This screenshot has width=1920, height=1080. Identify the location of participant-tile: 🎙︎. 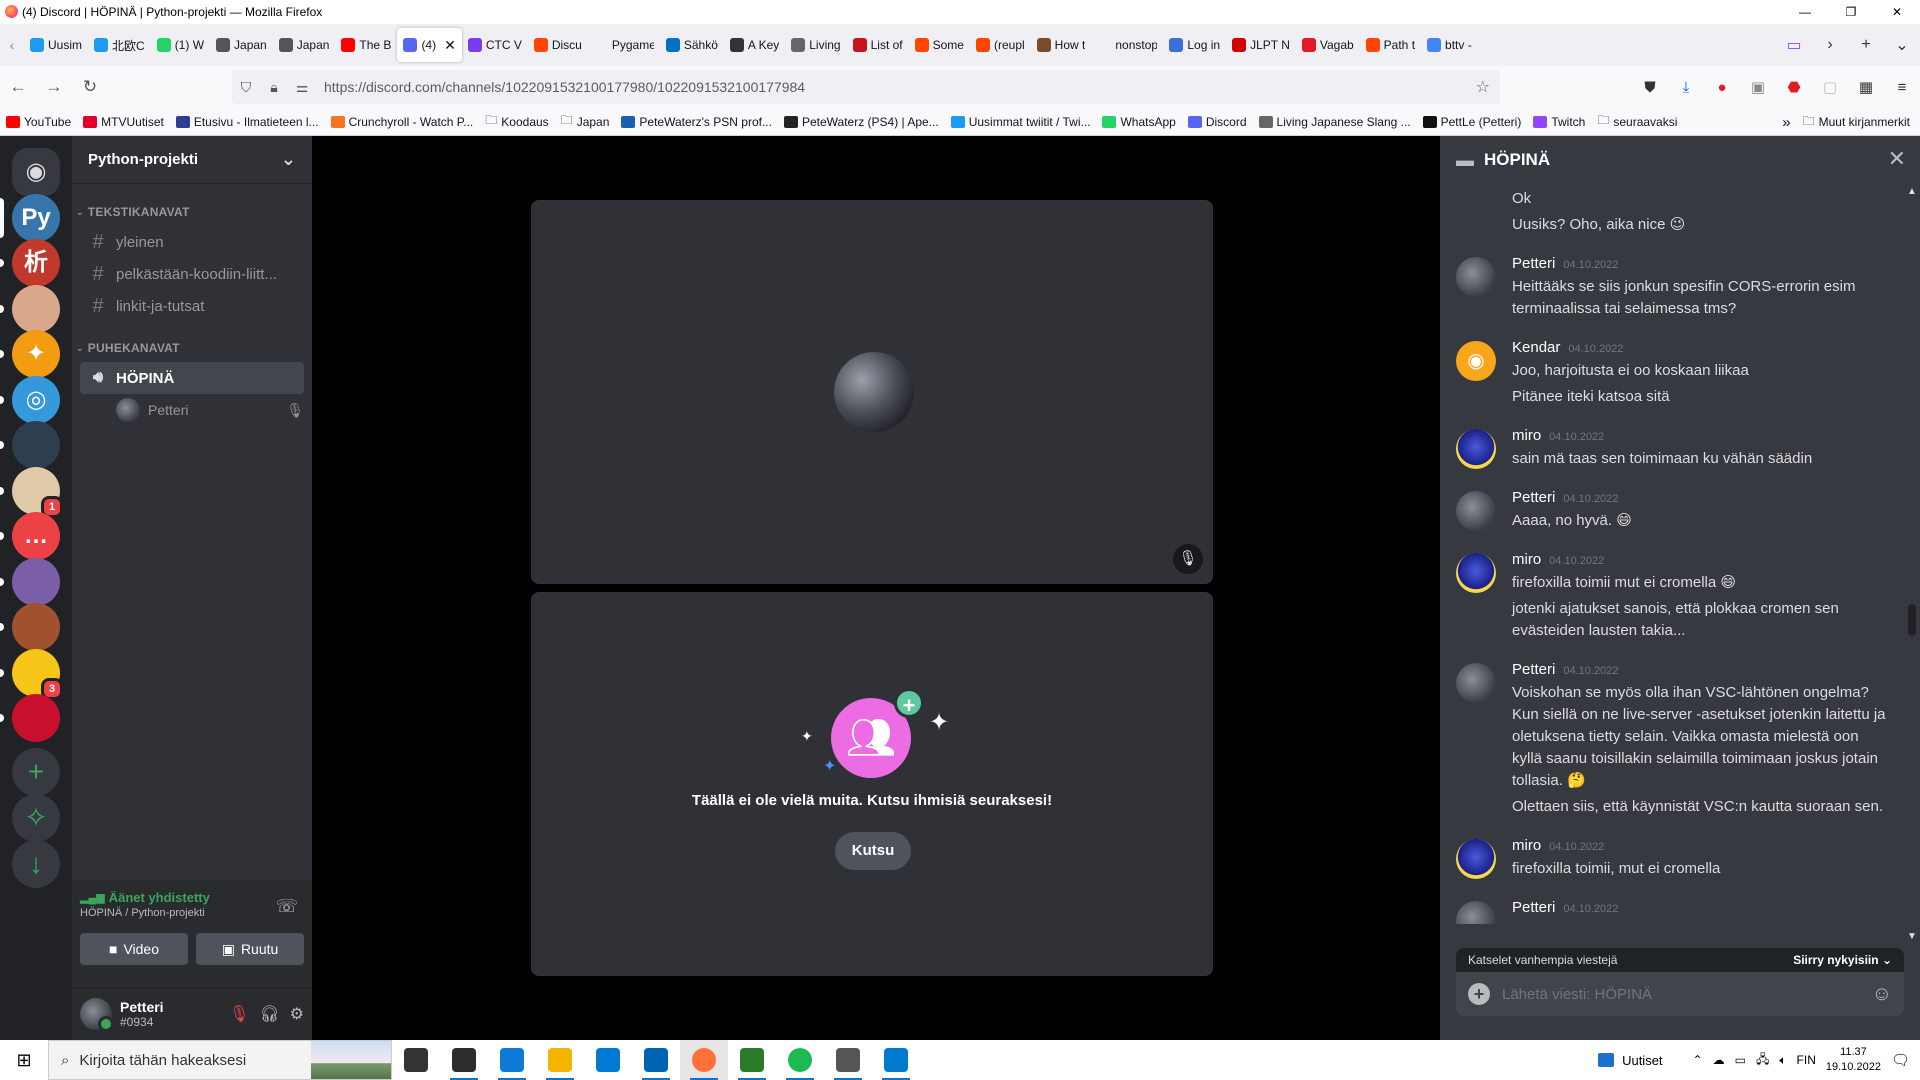
(872, 392).